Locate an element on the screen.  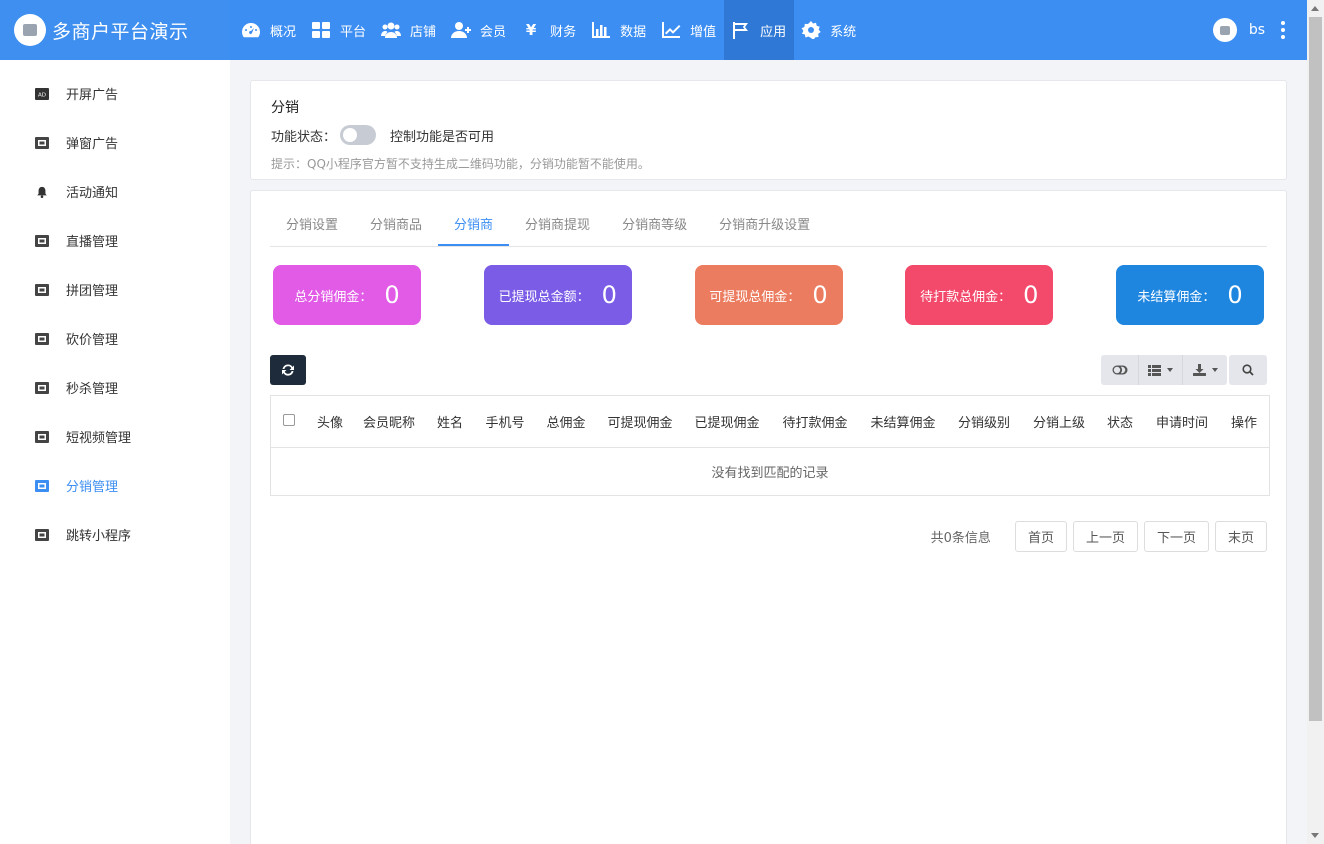
avatar is located at coordinates (1224, 30).